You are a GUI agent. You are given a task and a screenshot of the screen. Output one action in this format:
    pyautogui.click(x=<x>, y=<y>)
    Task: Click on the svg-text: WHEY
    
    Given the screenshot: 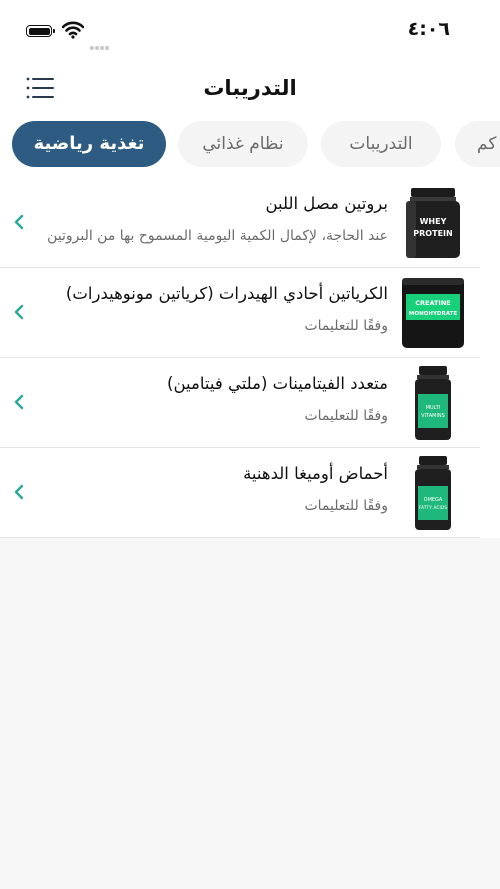 What is the action you would take?
    pyautogui.click(x=433, y=221)
    